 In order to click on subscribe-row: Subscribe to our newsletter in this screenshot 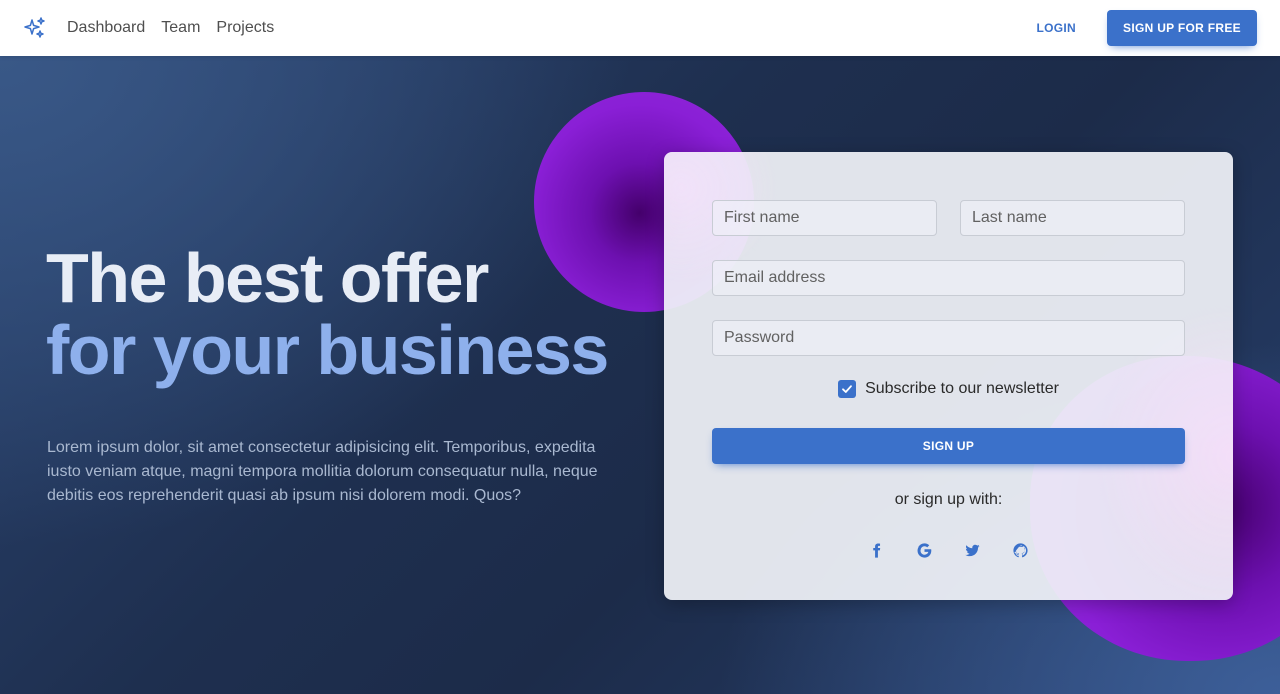, I will do `click(948, 389)`.